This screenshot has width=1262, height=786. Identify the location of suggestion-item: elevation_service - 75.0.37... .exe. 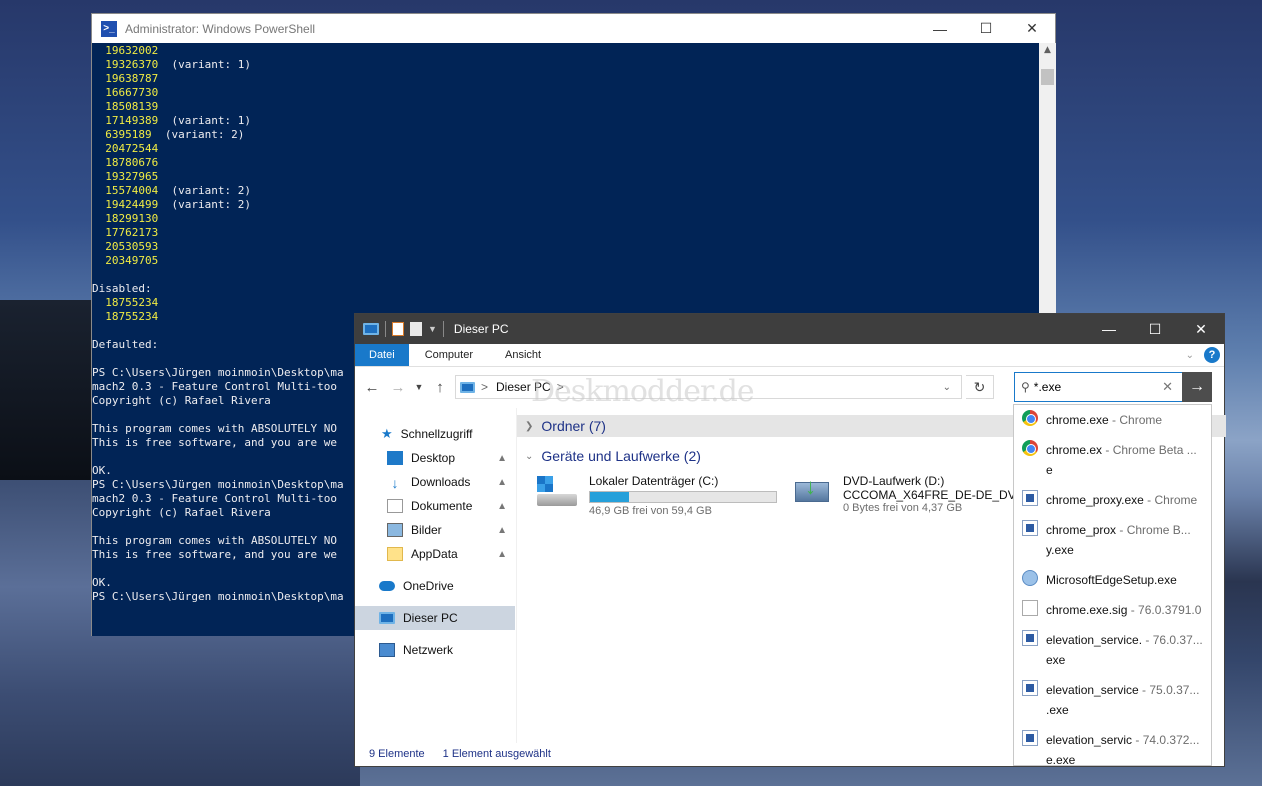
(1112, 700).